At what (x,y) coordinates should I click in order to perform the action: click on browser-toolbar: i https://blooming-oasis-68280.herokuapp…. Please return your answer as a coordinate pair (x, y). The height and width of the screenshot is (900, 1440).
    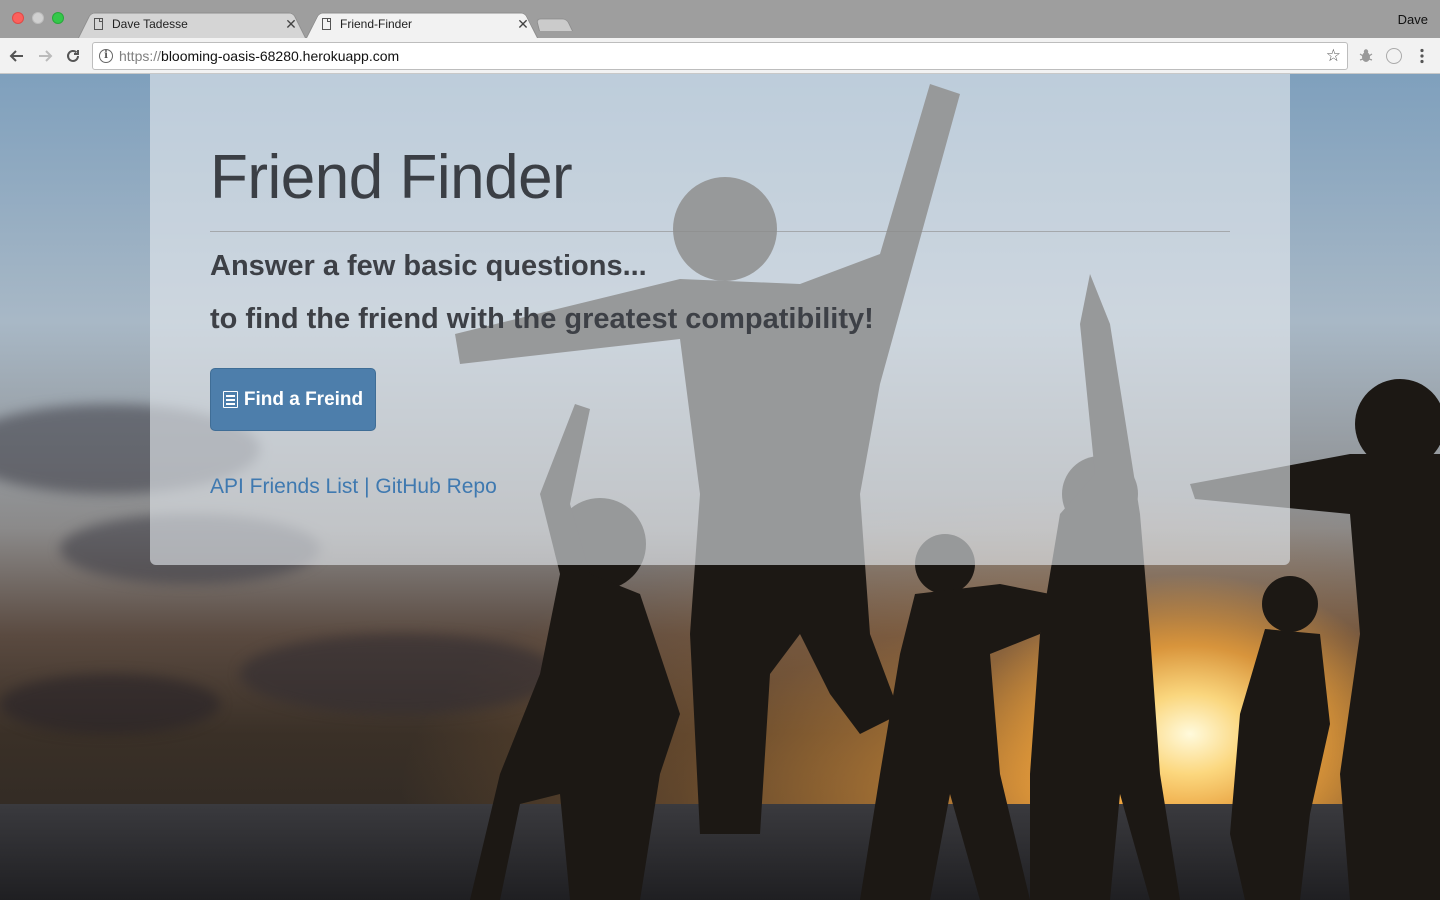
    Looking at the image, I should click on (720, 56).